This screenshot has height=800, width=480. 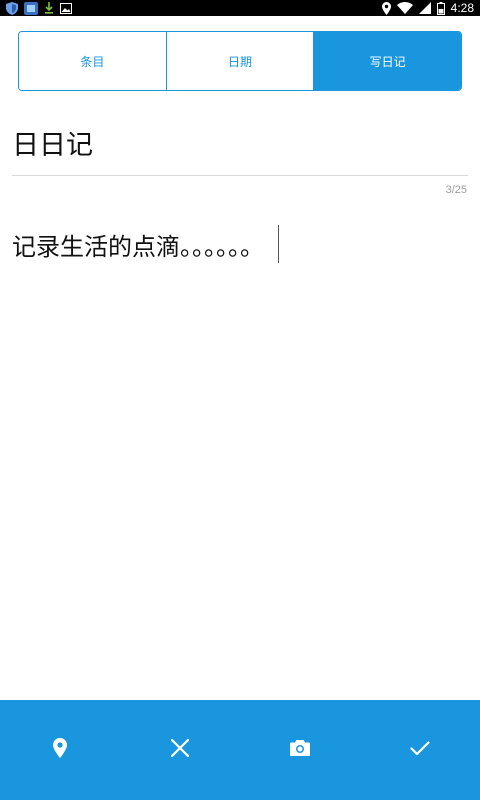 I want to click on text-cursor, so click(x=278, y=244).